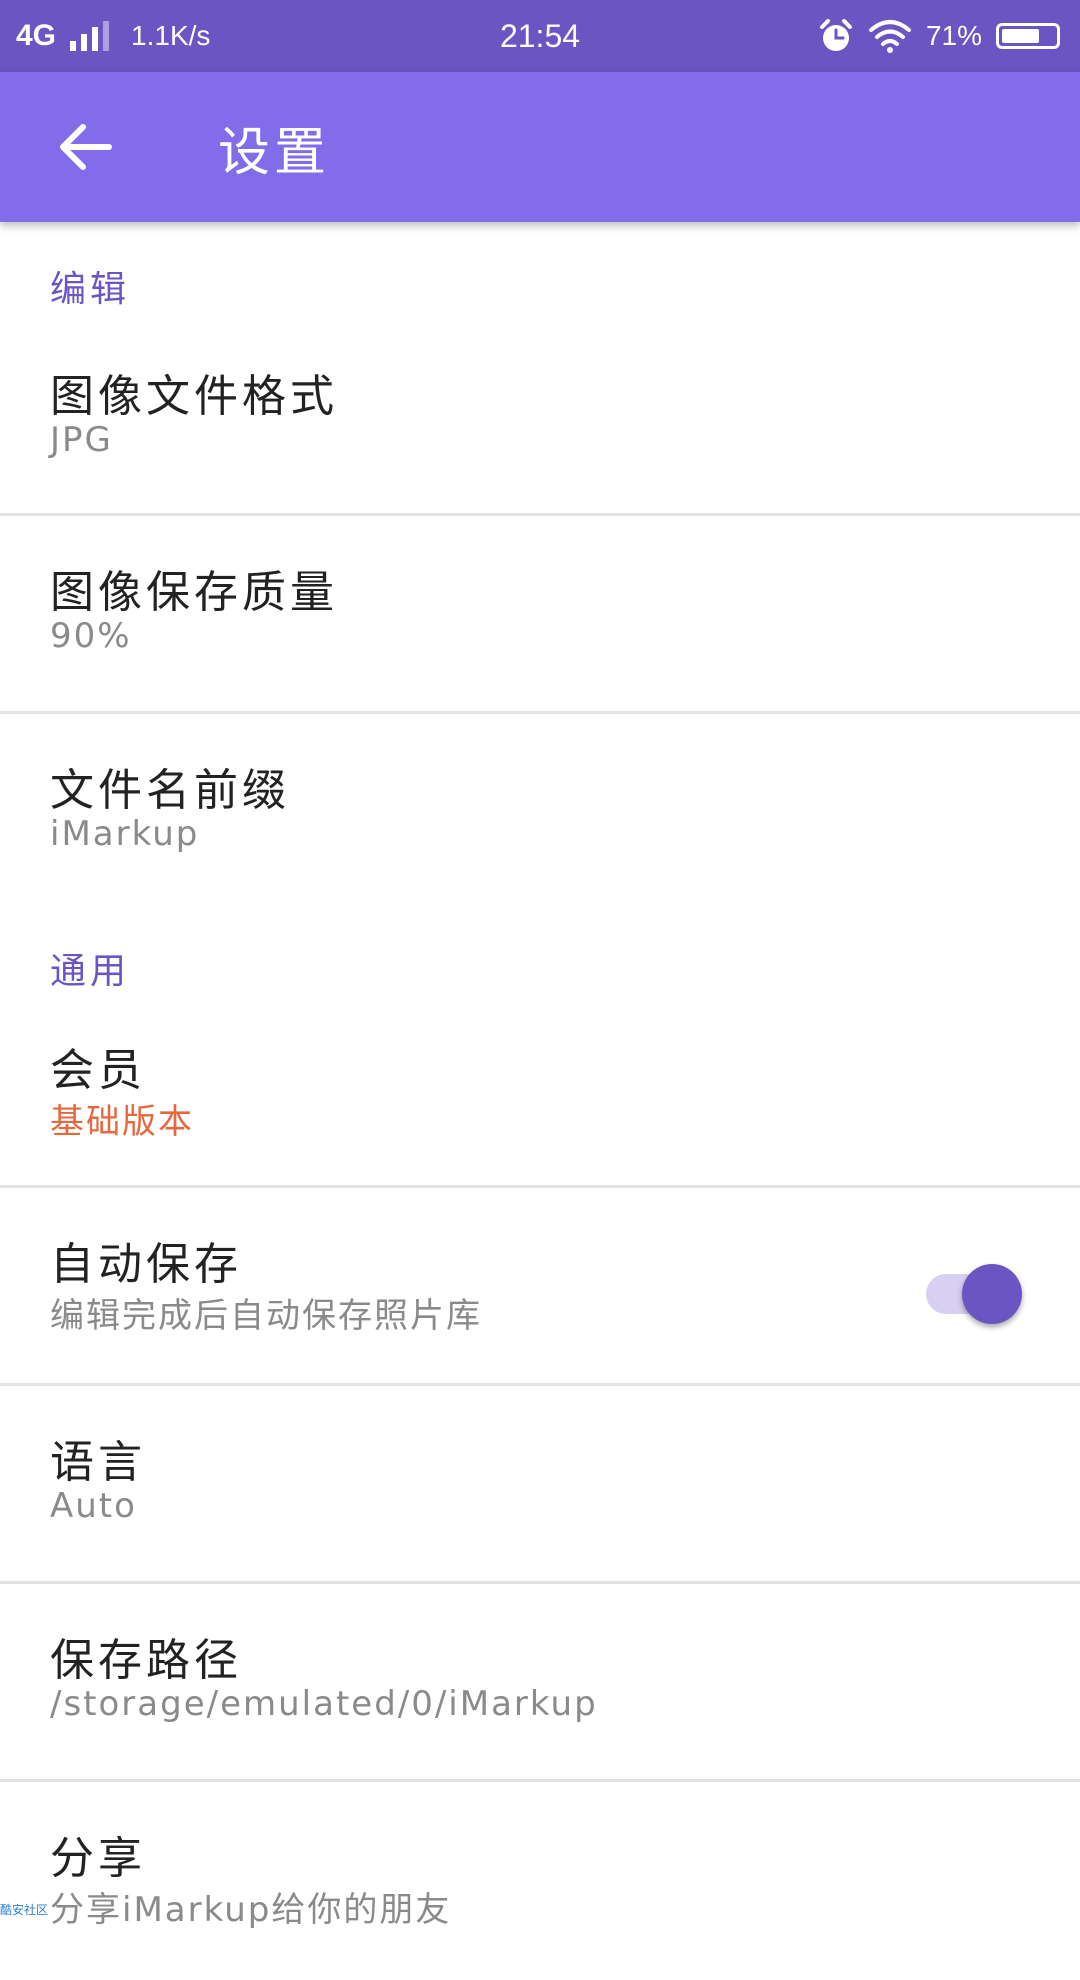  Describe the element at coordinates (540, 1881) in the screenshot. I see `pref-share: 分享 分享iMarkup给你的朋友` at that location.